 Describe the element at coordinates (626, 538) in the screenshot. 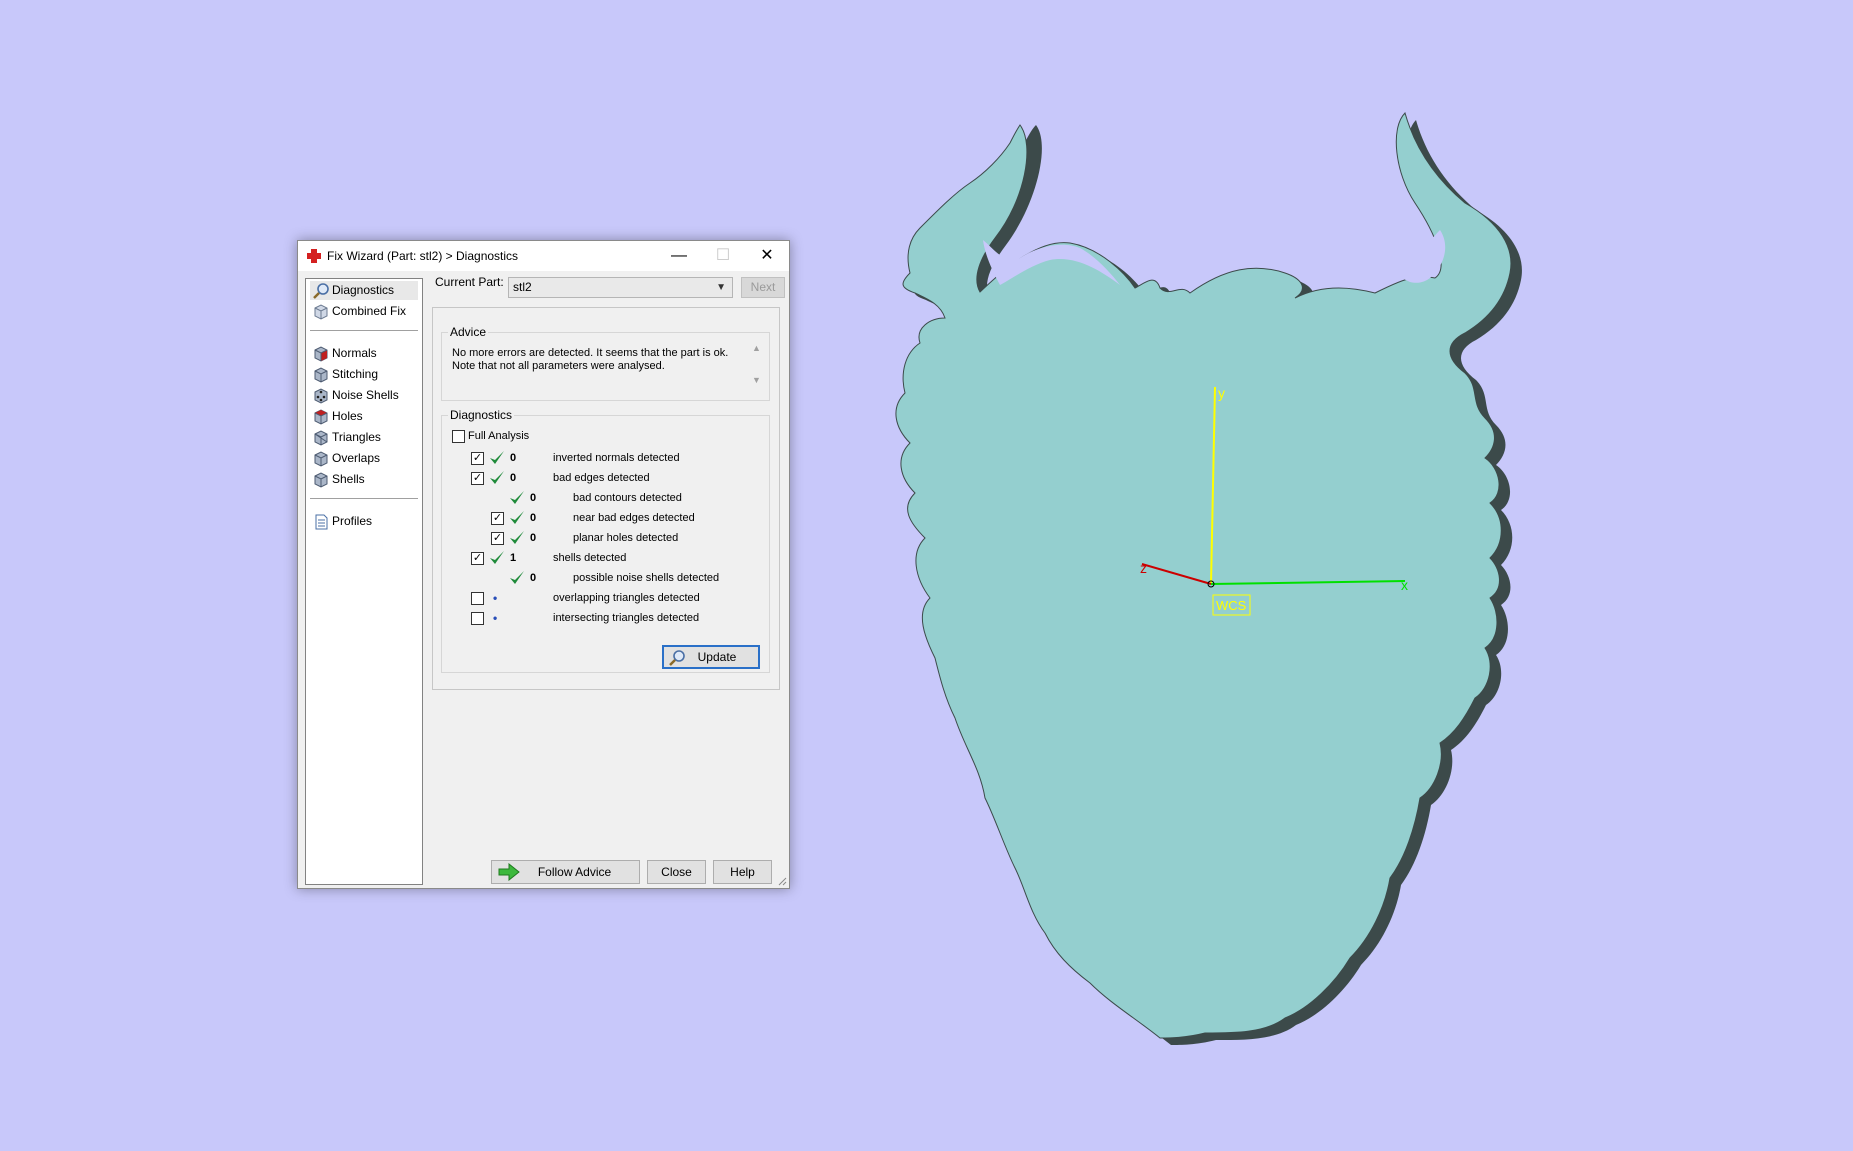

I see `diagnostic-text: planar holes detected` at that location.